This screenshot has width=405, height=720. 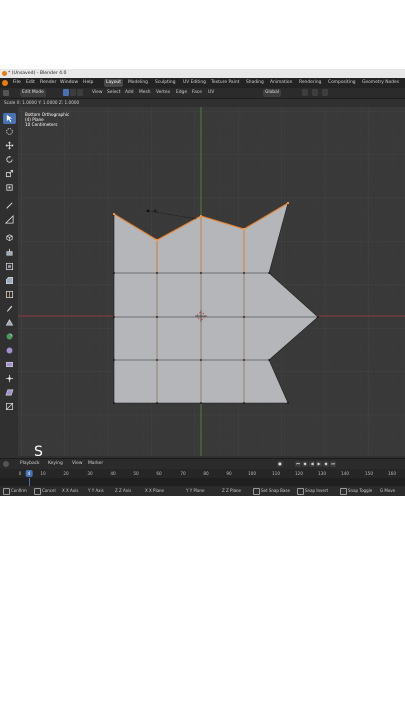 What do you see at coordinates (30, 464) in the screenshot?
I see `menu-playback: Playback` at bounding box center [30, 464].